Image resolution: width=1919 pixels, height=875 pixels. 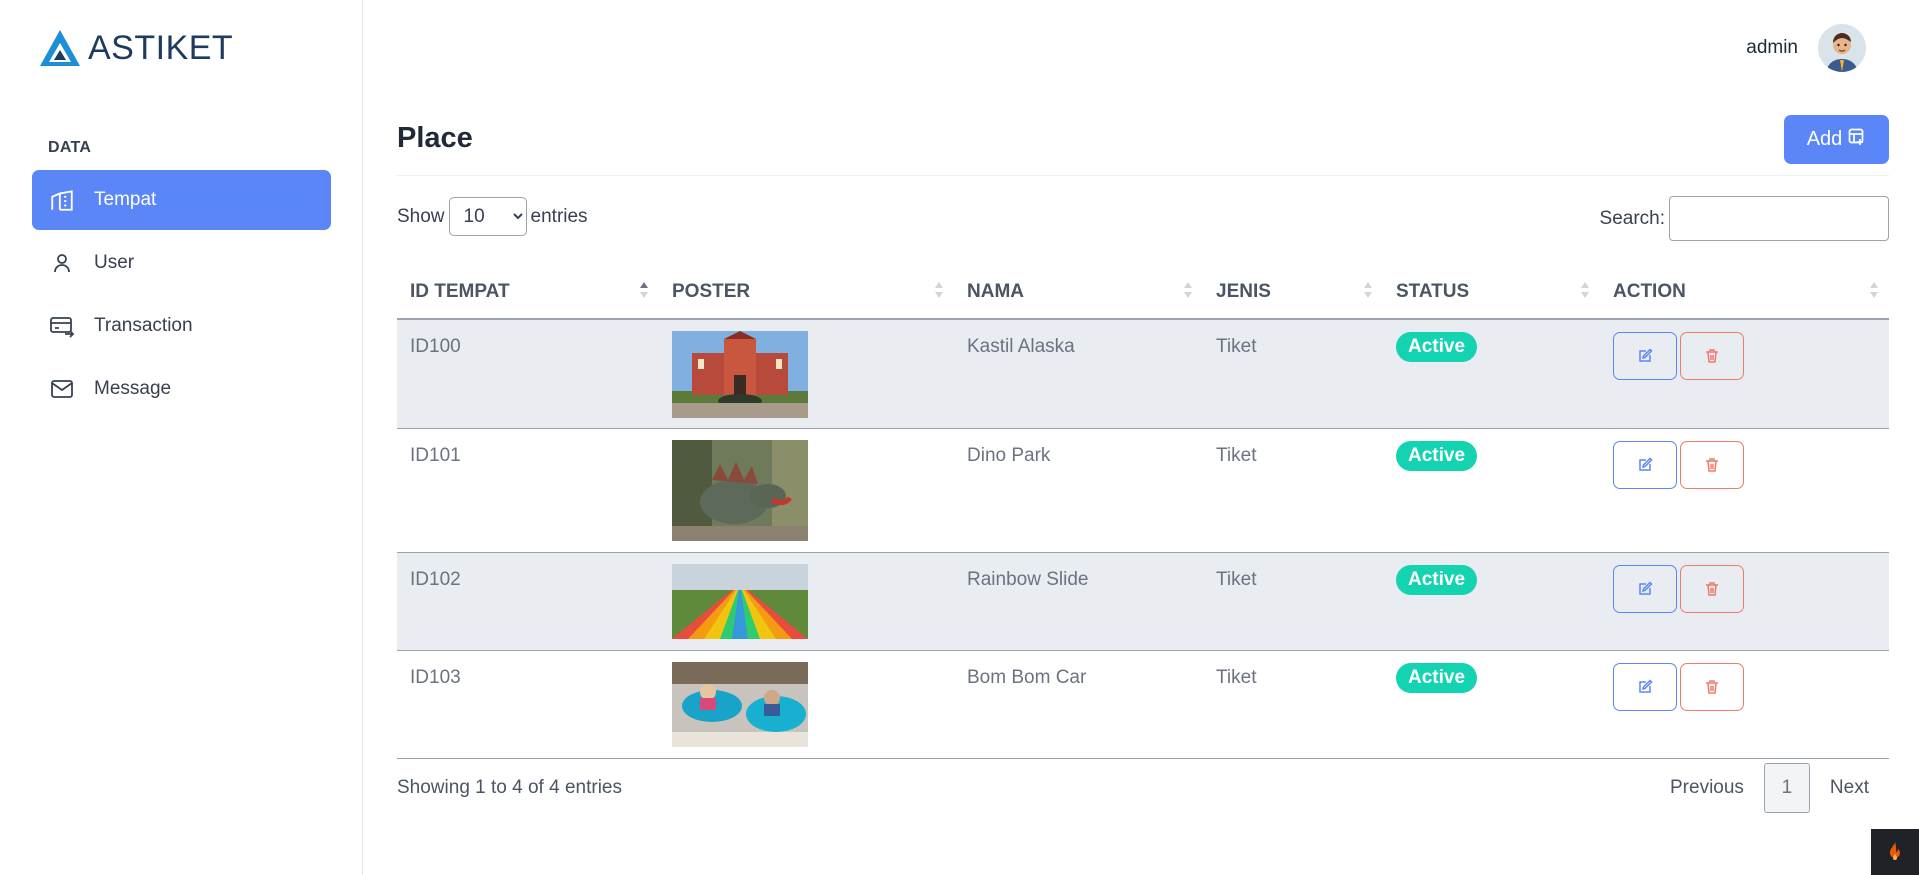 What do you see at coordinates (1707, 788) in the screenshot?
I see `previous-button: Previous` at bounding box center [1707, 788].